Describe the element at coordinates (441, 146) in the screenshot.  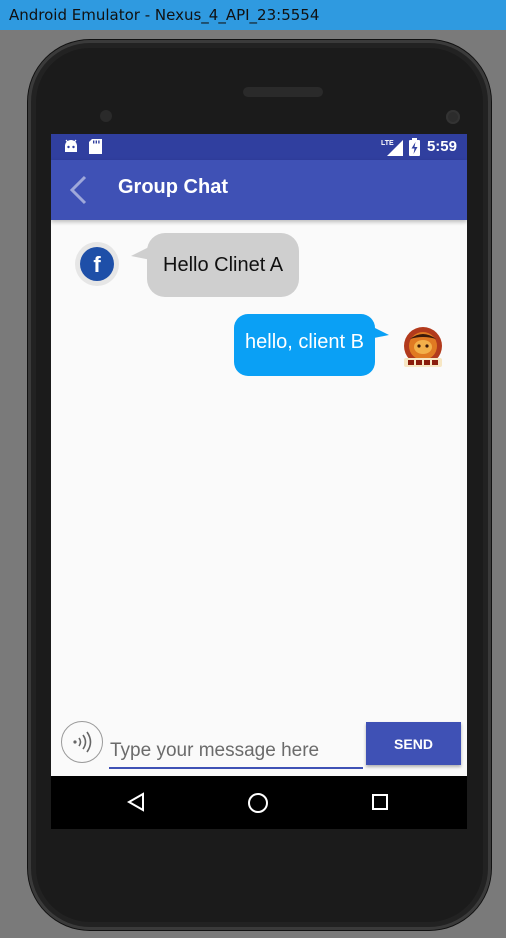
I see `status-time: 5:59` at that location.